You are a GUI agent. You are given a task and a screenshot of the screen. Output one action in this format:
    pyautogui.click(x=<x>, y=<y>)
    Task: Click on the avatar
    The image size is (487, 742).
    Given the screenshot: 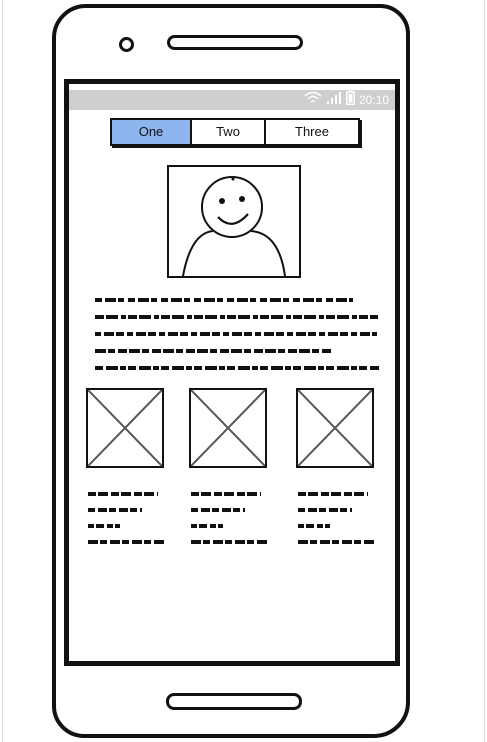 What is the action you would take?
    pyautogui.click(x=234, y=221)
    